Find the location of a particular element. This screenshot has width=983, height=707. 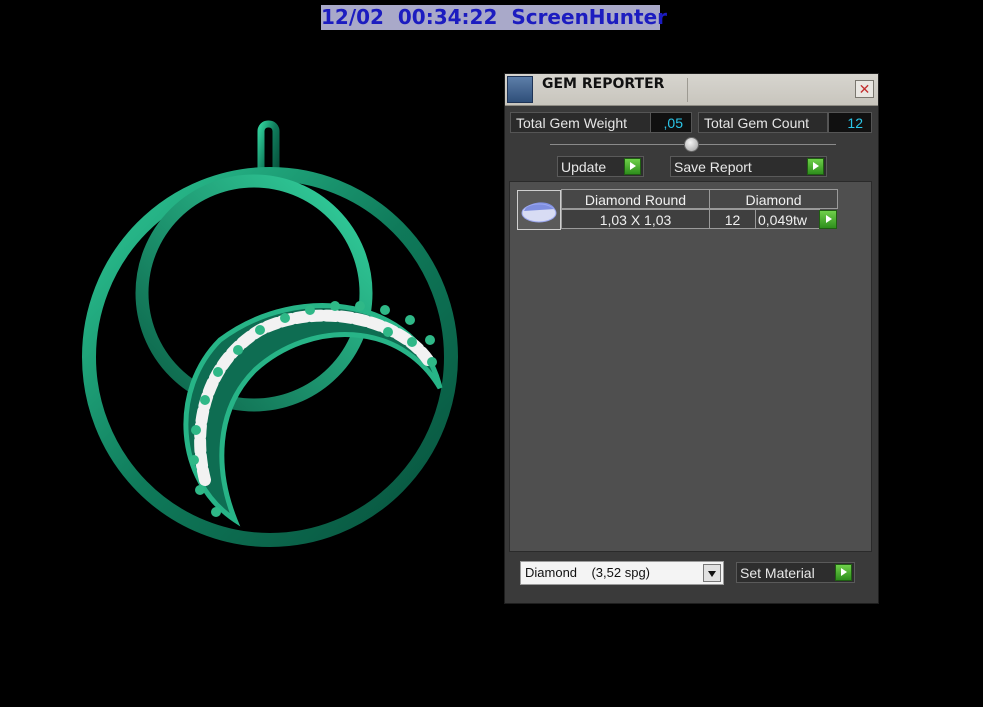

gem-size-cell: 1,03 X 1,03 is located at coordinates (635, 219).